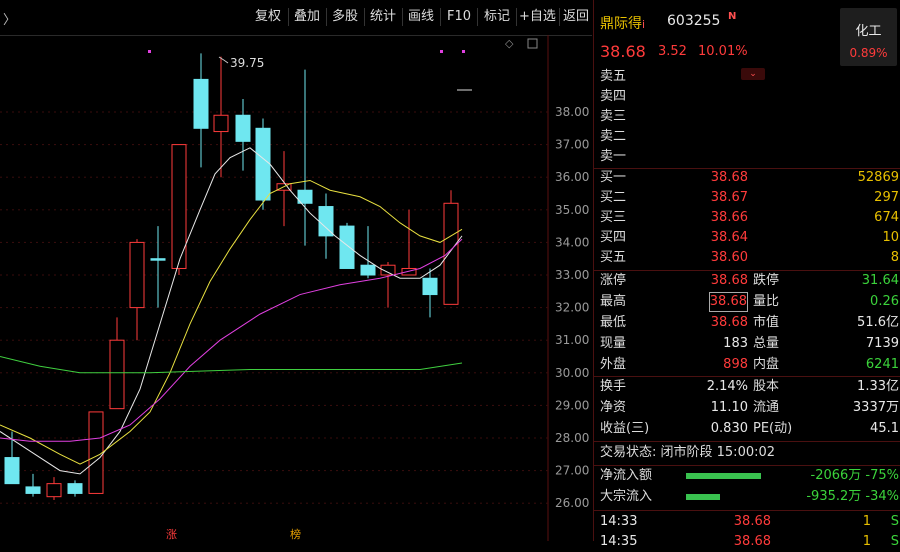  Describe the element at coordinates (747, 497) in the screenshot. I see `flow-row: 大宗流入 -935.2万 -34%` at that location.